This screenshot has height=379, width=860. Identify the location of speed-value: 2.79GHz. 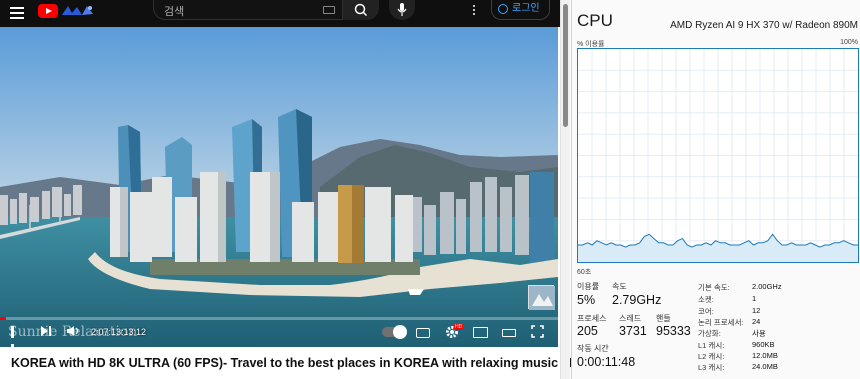
(637, 300).